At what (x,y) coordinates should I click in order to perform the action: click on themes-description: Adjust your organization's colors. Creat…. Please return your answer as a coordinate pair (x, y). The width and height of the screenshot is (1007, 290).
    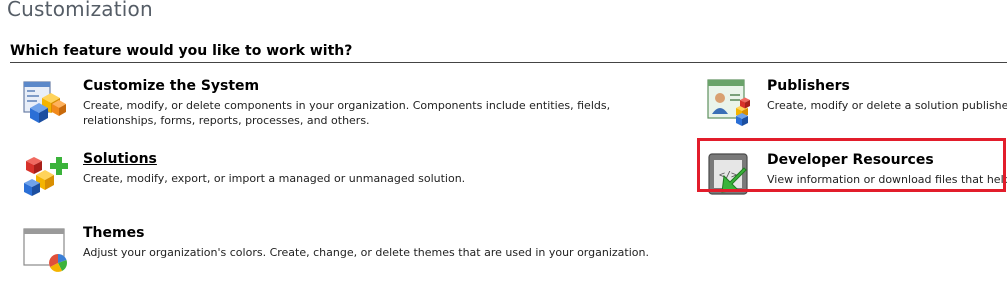
    Looking at the image, I should click on (366, 252).